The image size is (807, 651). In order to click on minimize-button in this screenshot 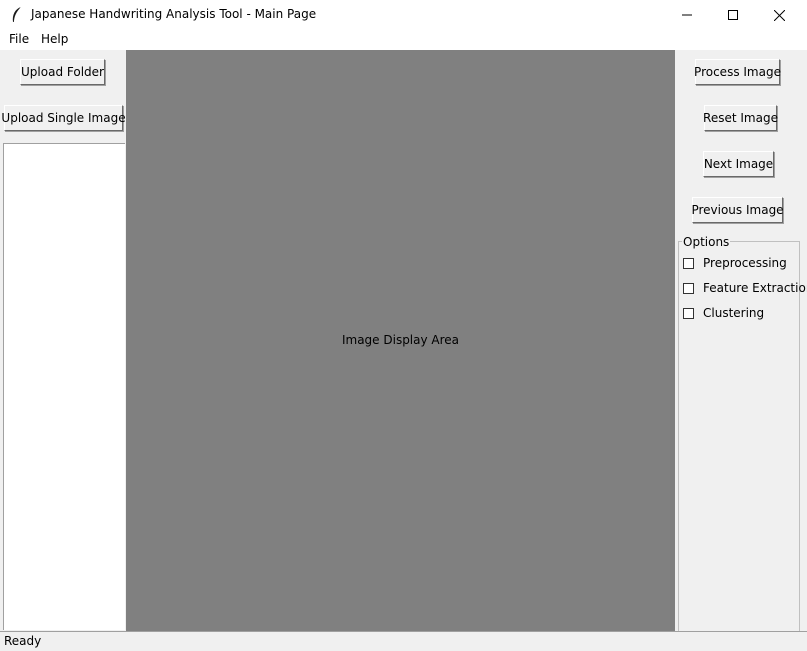, I will do `click(687, 15)`.